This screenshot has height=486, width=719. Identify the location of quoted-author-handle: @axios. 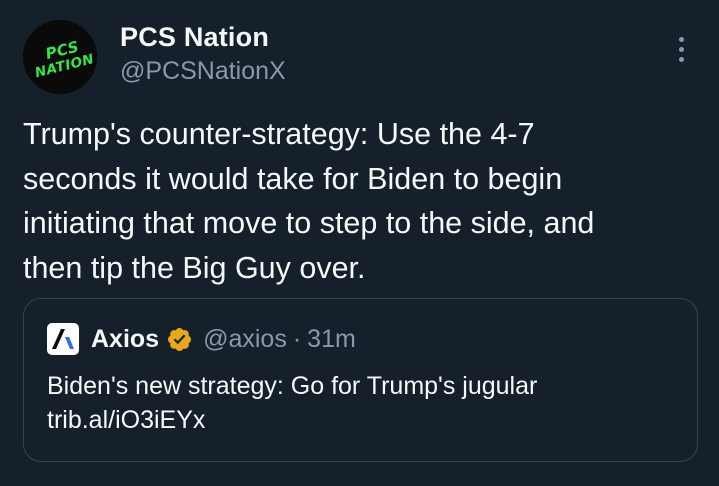
(245, 339).